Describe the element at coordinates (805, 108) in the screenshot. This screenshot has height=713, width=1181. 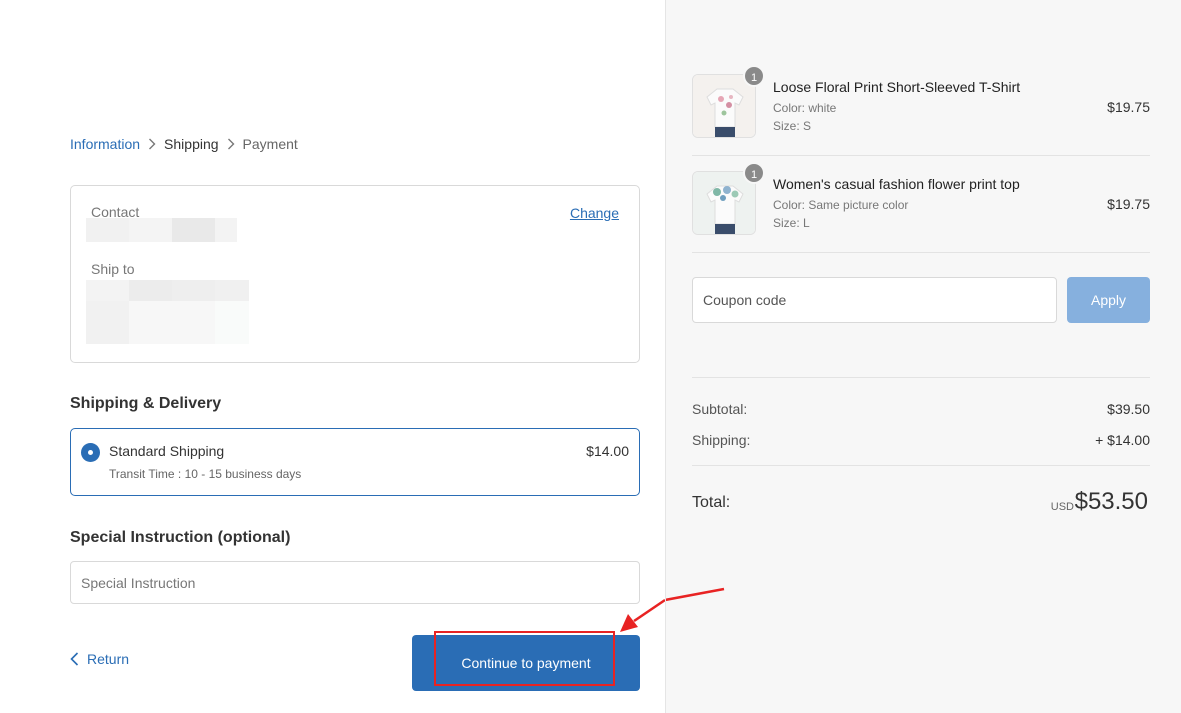
I see `product-color: Color: white` at that location.